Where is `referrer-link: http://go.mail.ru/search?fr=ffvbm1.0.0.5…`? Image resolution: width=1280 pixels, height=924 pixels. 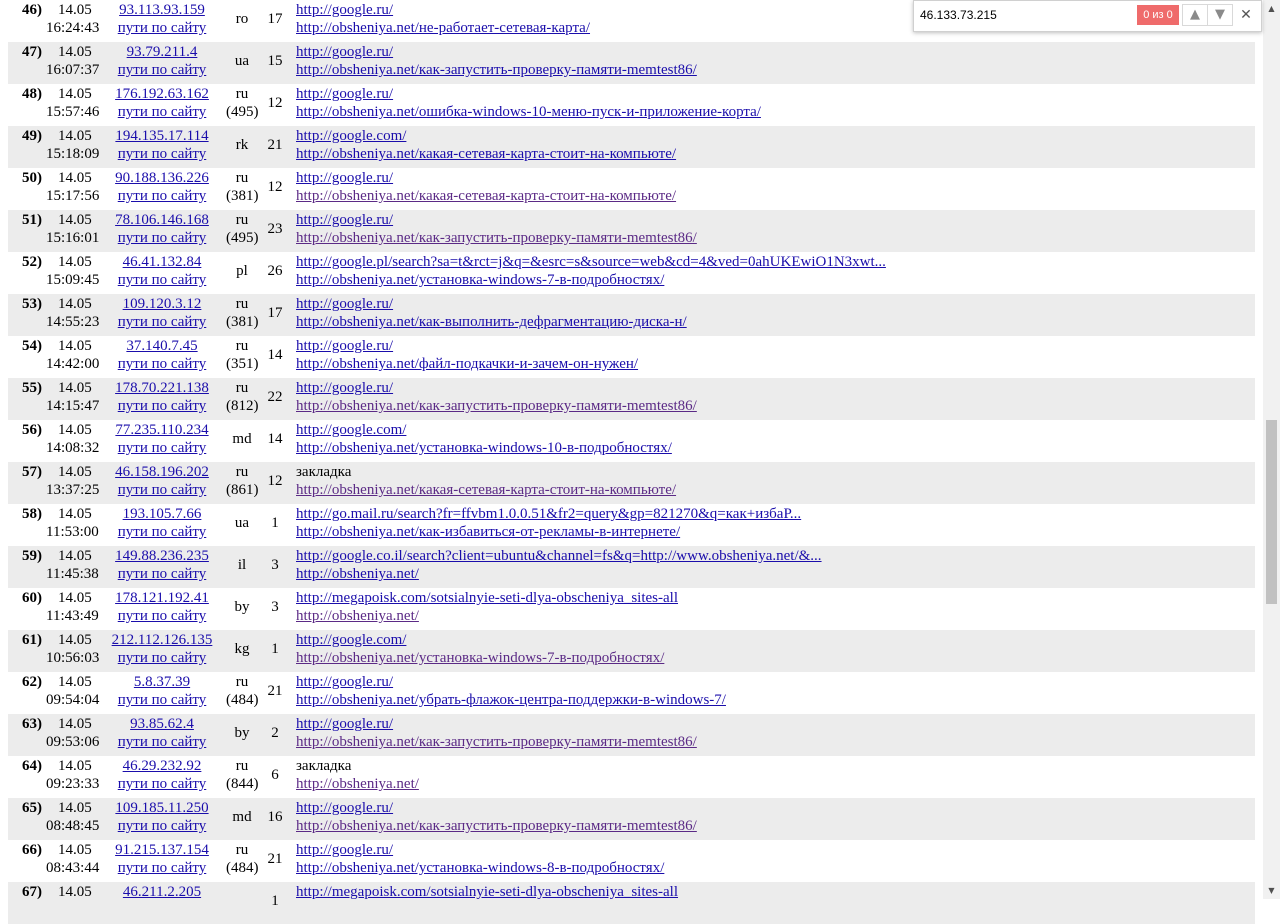 referrer-link: http://go.mail.ru/search?fr=ffvbm1.0.0.5… is located at coordinates (548, 514).